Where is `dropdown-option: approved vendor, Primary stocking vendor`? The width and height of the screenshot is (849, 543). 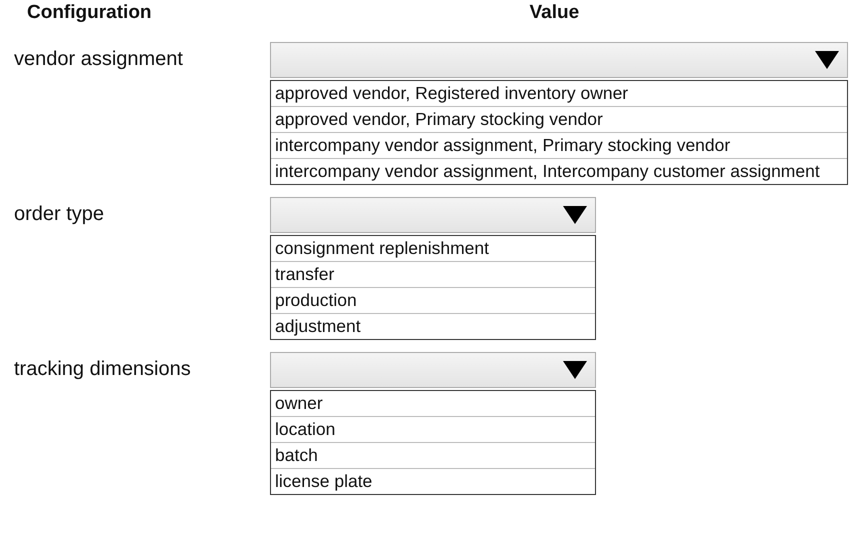 dropdown-option: approved vendor, Primary stocking vendor is located at coordinates (559, 119).